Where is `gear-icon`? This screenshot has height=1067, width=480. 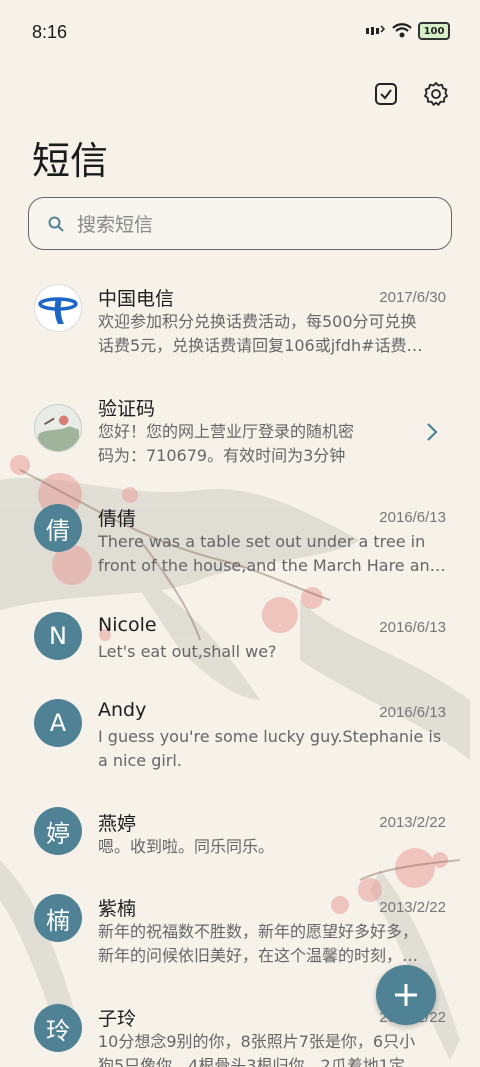 gear-icon is located at coordinates (436, 94).